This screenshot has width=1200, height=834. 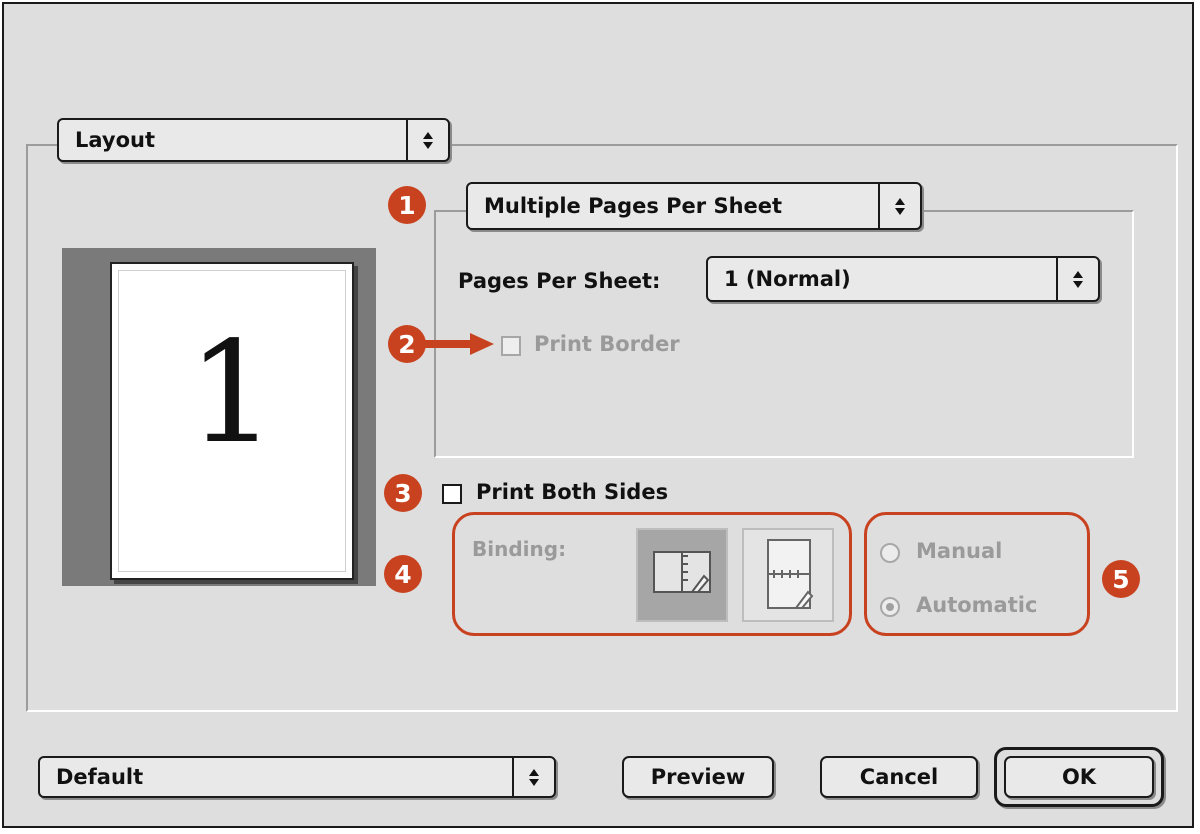 I want to click on pages-per-sheet-label: Pages Per Sheet:, so click(x=559, y=281).